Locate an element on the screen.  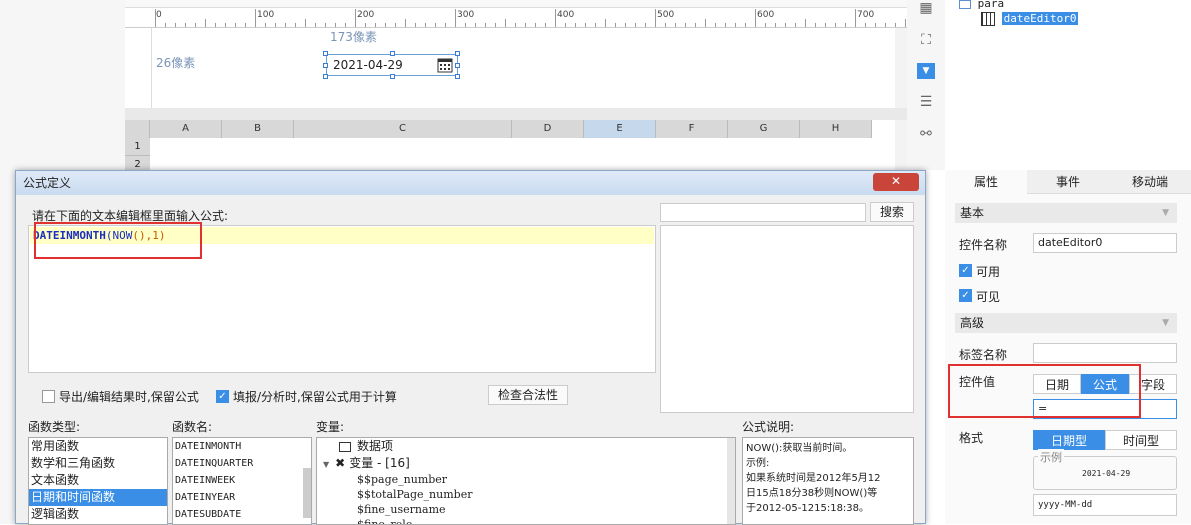
advanced-section: 高级 ▼ is located at coordinates (1066, 323).